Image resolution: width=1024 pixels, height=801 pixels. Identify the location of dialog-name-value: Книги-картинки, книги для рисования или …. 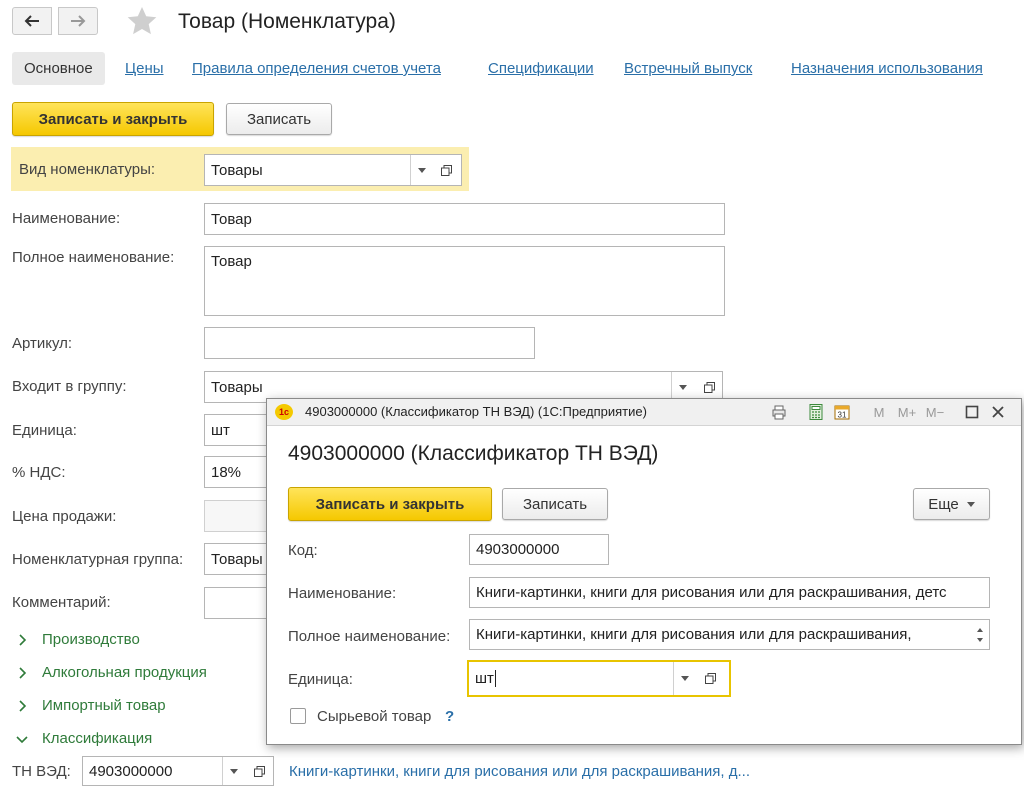
(711, 592).